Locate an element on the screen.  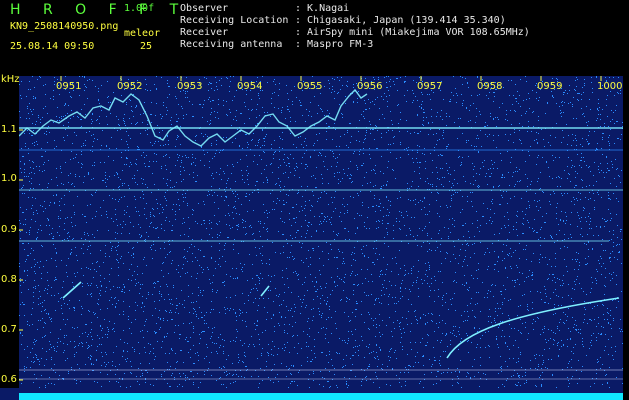
time-tick-label: 0951 is located at coordinates (69, 86).